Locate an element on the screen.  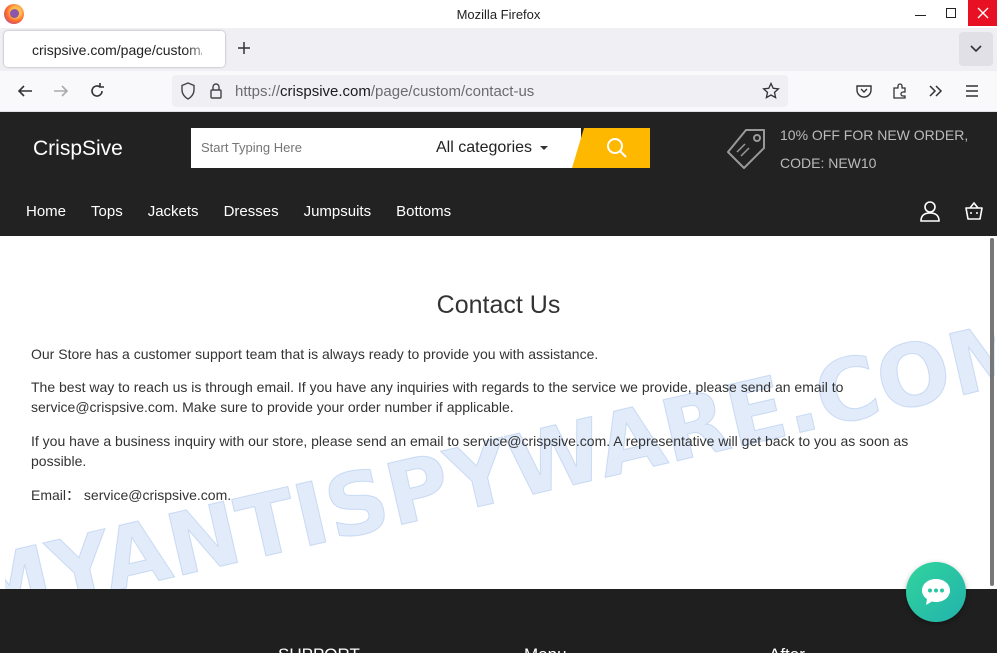
arrow-left-icon is located at coordinates (24, 91).